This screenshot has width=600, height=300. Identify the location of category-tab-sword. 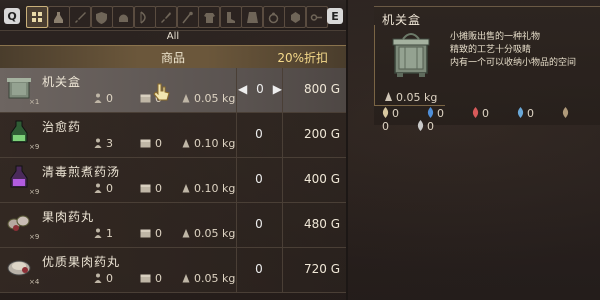
(80, 17).